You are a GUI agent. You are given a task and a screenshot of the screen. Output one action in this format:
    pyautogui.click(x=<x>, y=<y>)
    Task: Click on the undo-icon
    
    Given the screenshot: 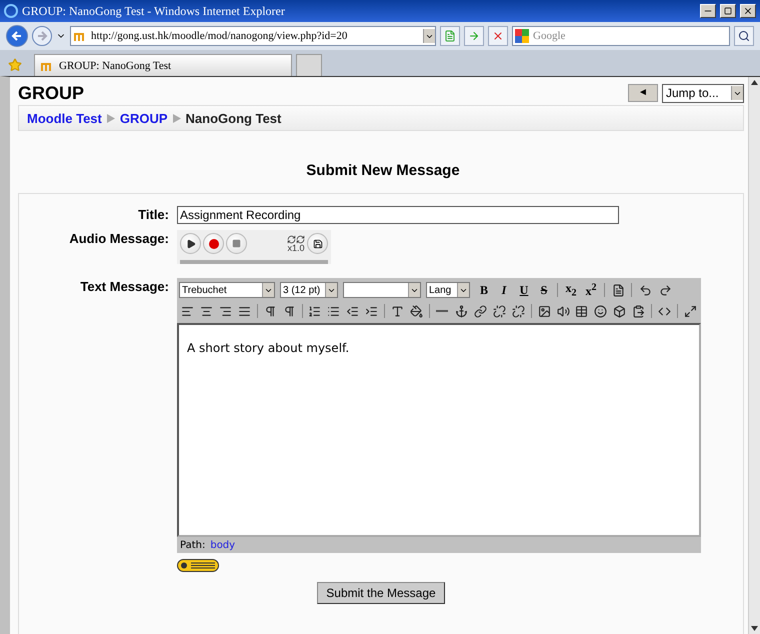 What is the action you would take?
    pyautogui.click(x=645, y=290)
    